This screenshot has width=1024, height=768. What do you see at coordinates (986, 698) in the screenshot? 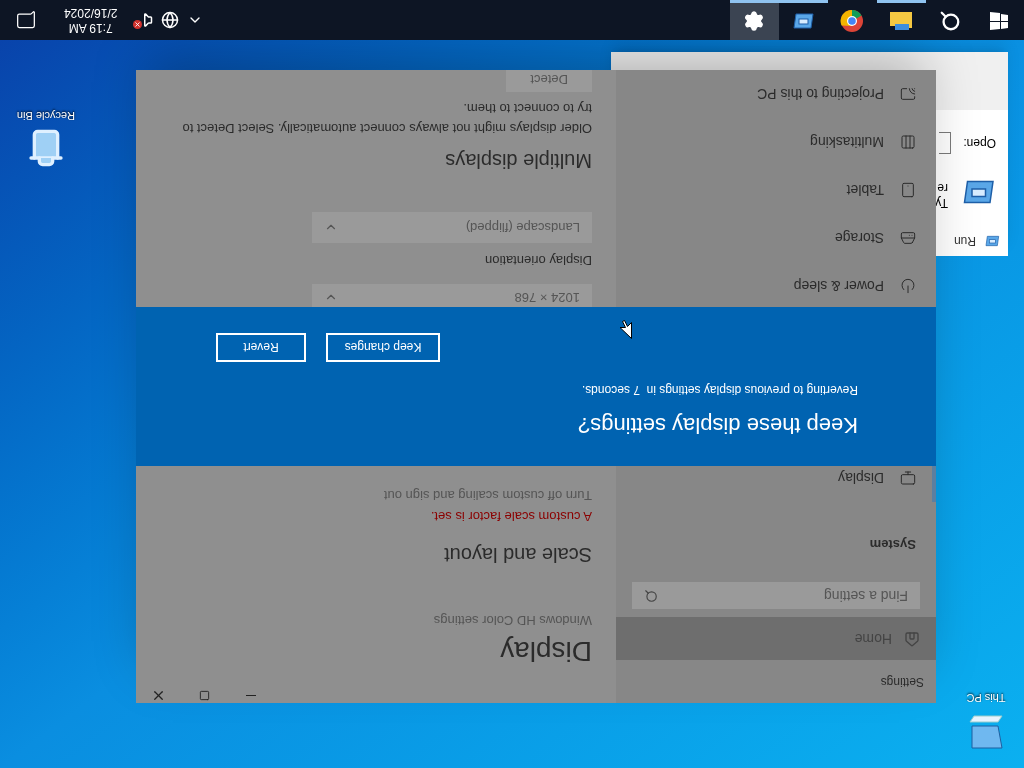
I see `desktop-icon-label: This PC` at bounding box center [986, 698].